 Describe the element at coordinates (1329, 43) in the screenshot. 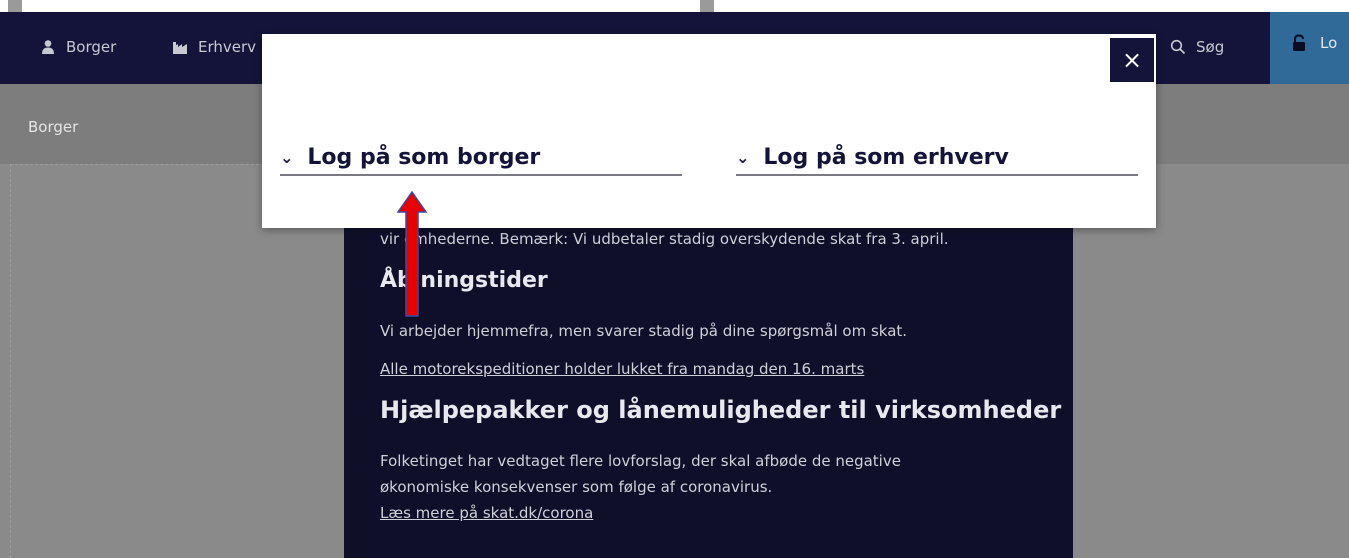

I see `login-label: Lo` at that location.